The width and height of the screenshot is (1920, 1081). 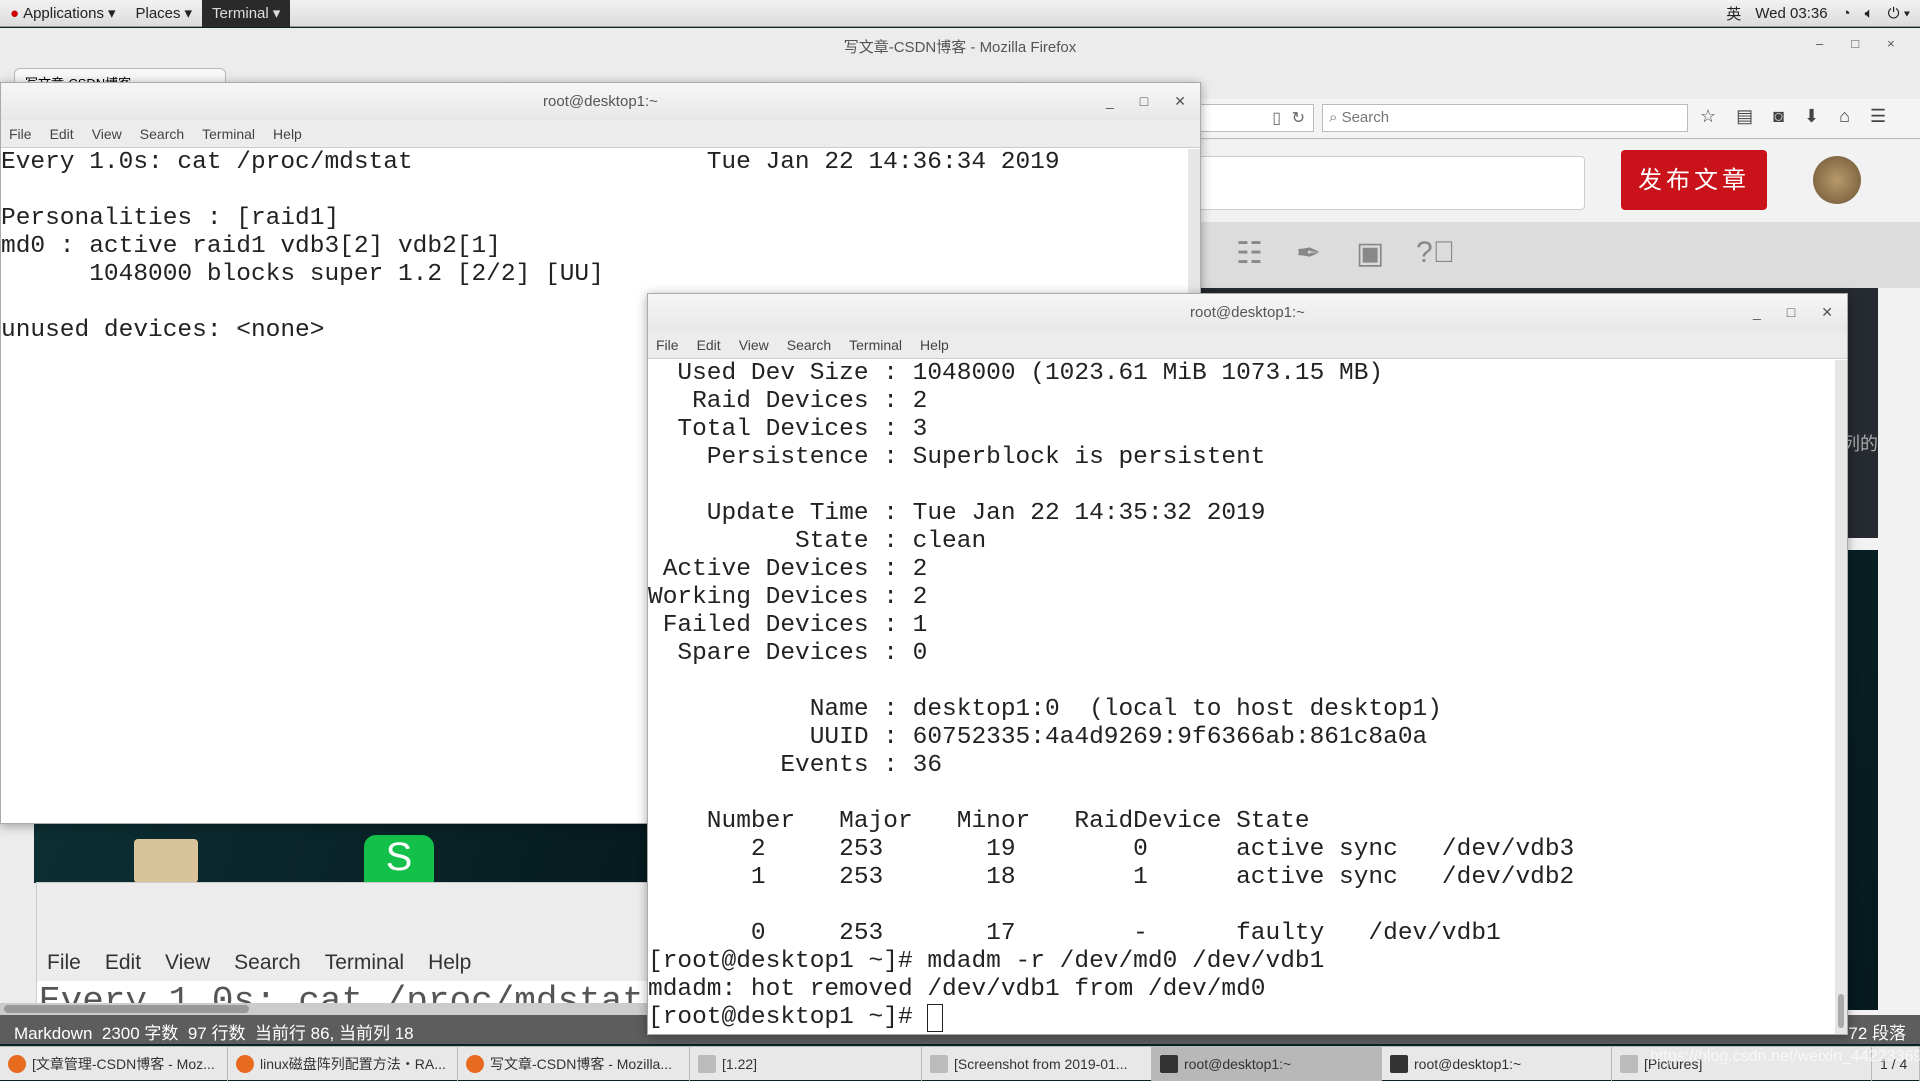 What do you see at coordinates (1778, 116) in the screenshot?
I see `pocket-icon: ◙` at bounding box center [1778, 116].